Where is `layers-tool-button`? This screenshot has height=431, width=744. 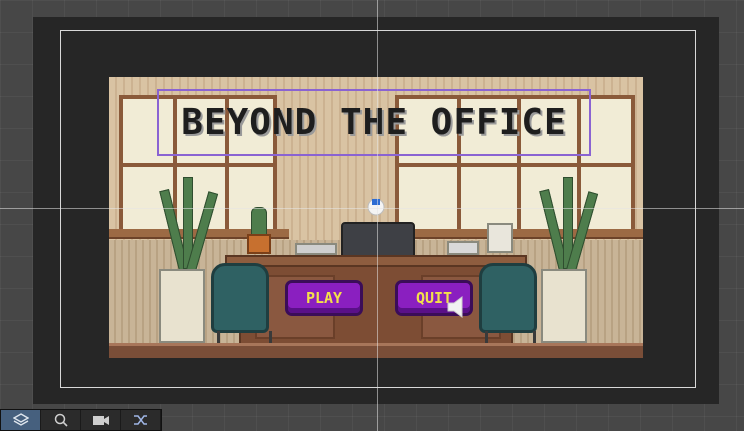
layers-tool-button is located at coordinates (21, 420).